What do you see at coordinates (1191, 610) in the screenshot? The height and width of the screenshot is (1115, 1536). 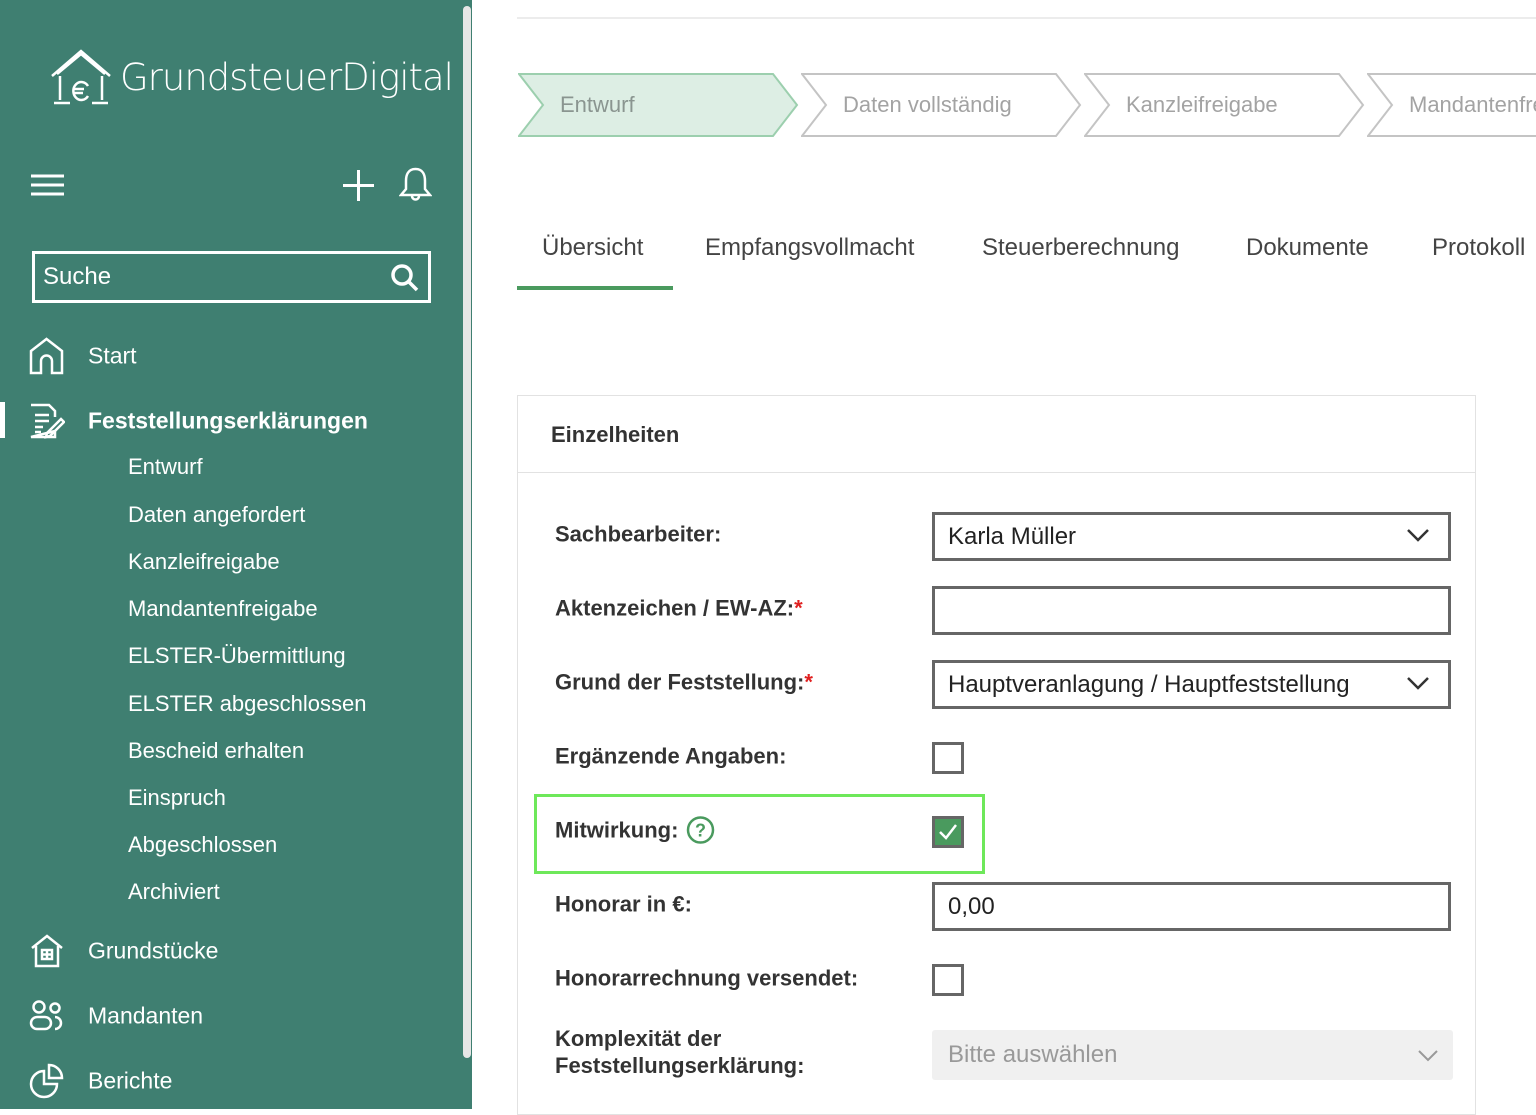 I see `aktenzeichen-input` at bounding box center [1191, 610].